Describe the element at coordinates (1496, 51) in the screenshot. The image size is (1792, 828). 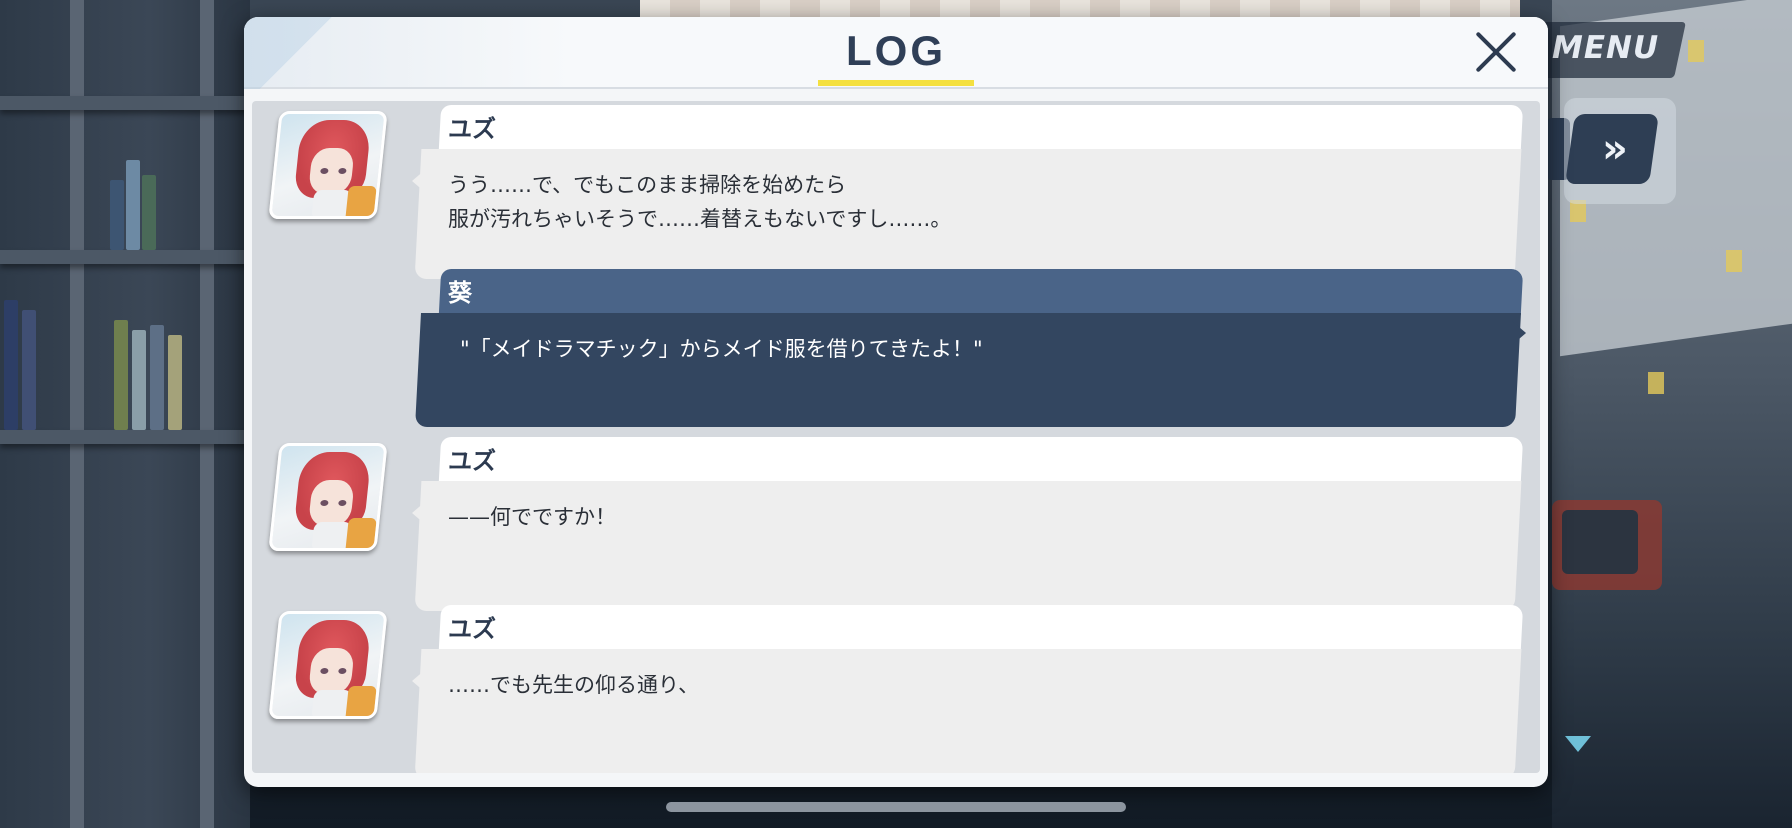
I see `close-icon` at that location.